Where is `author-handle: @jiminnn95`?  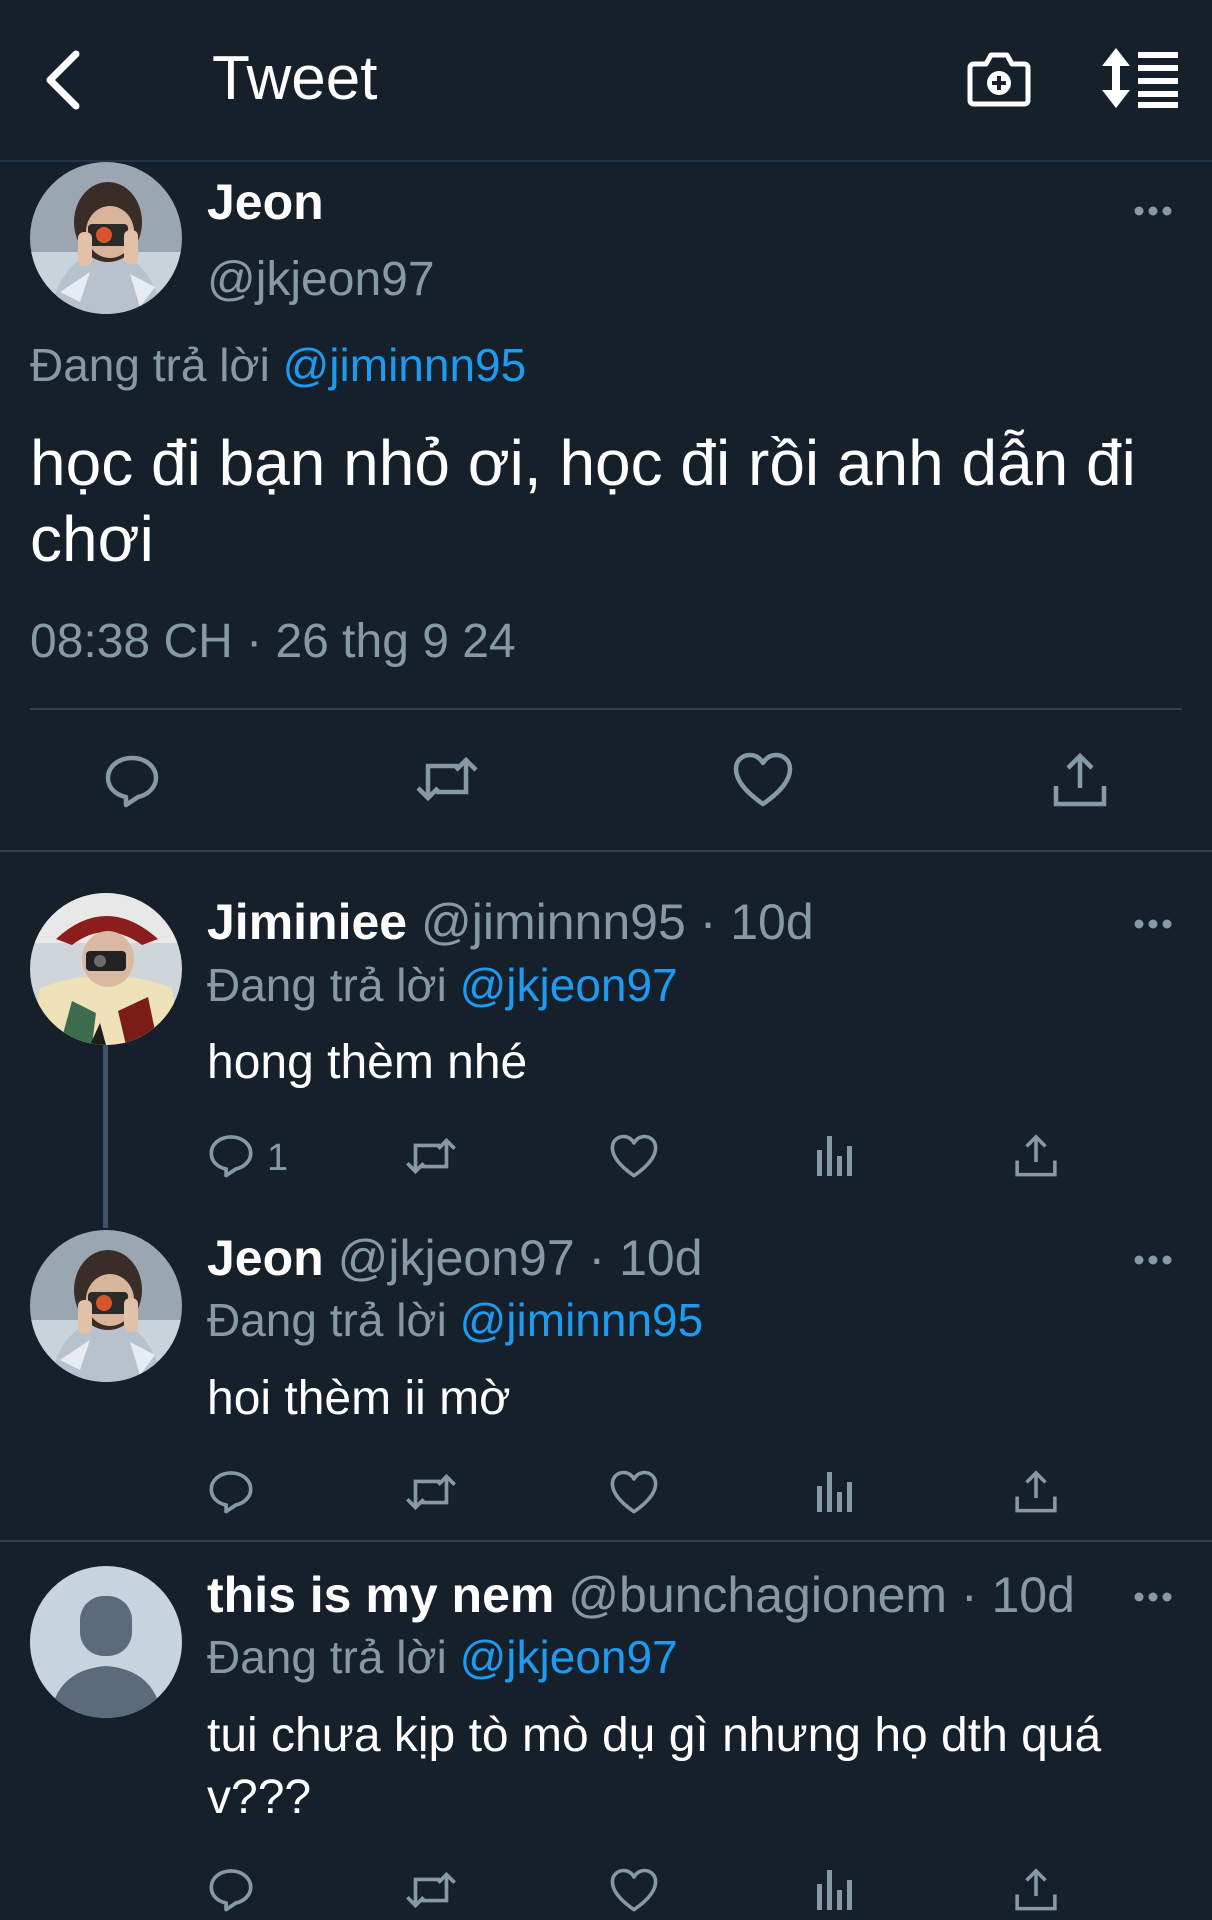 author-handle: @jiminnn95 is located at coordinates (553, 922).